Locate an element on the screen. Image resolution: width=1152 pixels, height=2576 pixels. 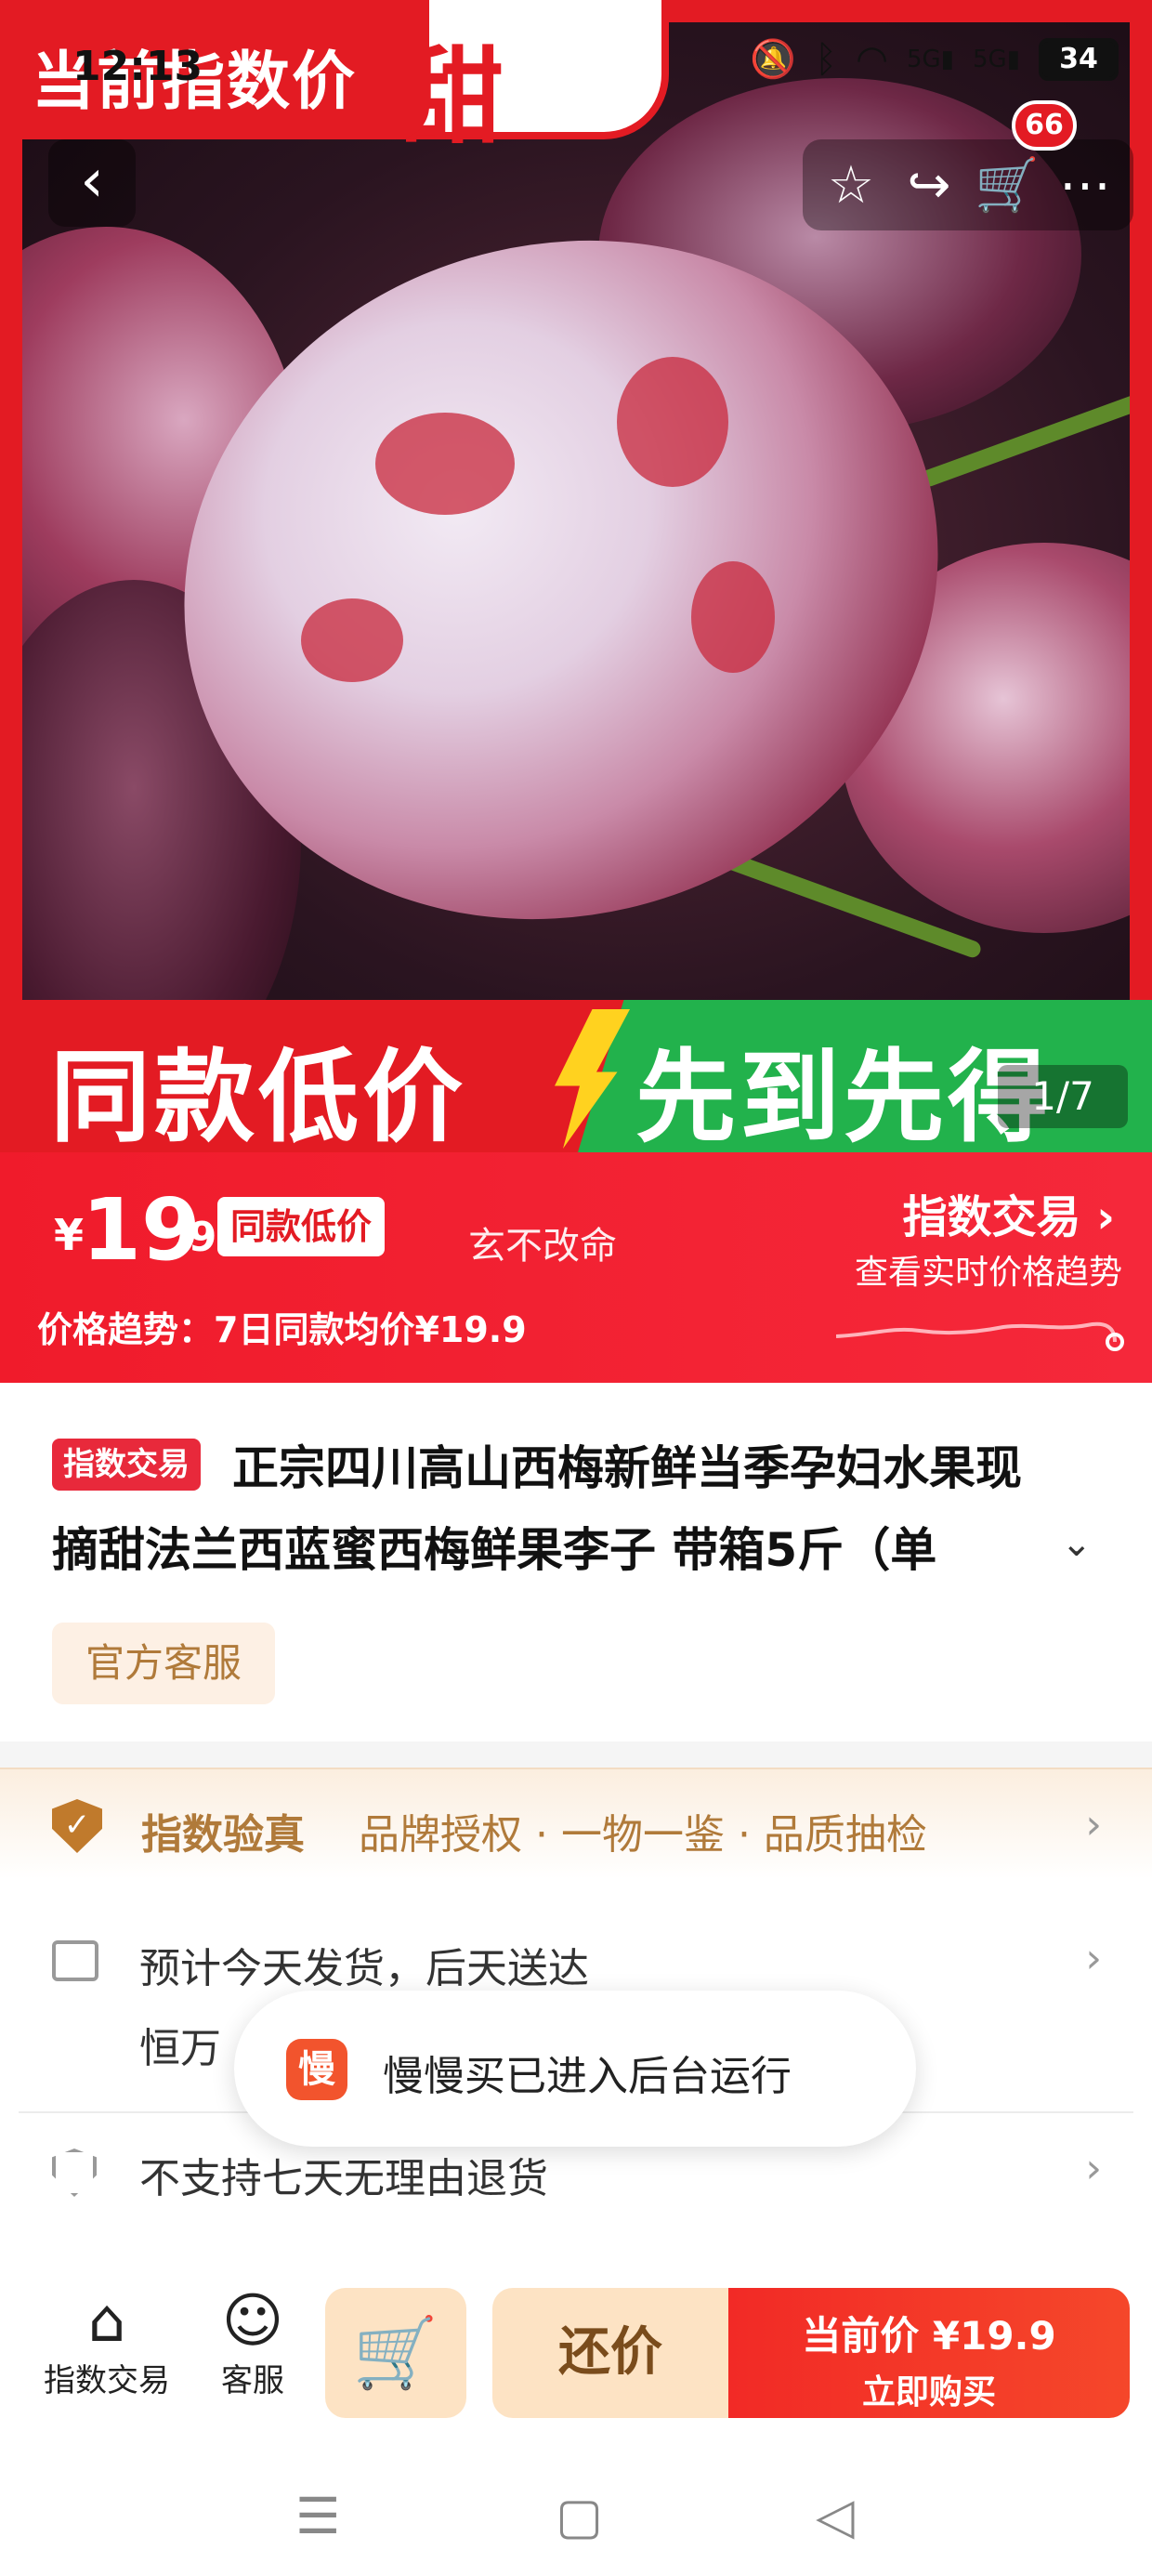
haggle-button: 还价 is located at coordinates (610, 2353).